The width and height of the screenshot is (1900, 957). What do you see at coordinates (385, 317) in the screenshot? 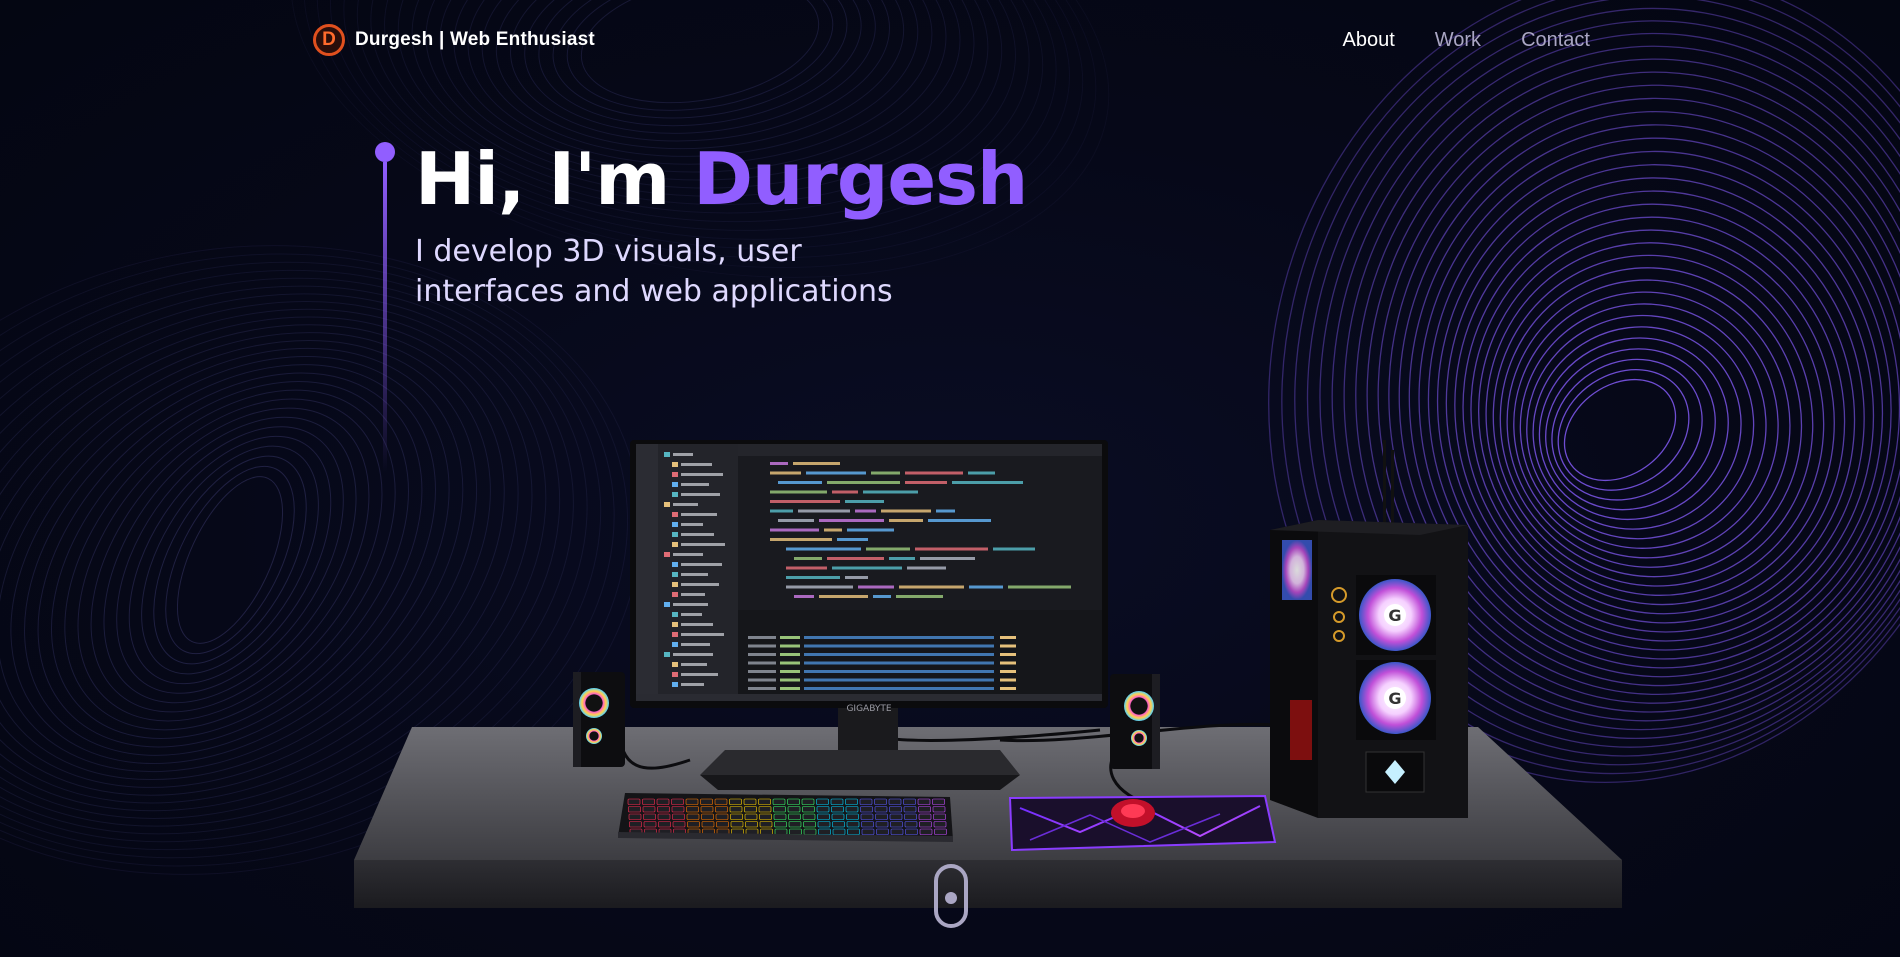
I see `accent-line` at bounding box center [385, 317].